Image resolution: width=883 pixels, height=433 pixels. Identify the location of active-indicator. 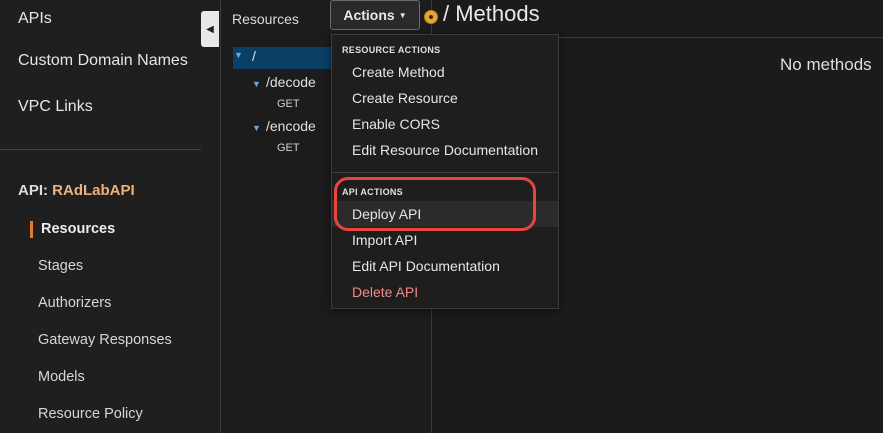
(31, 229).